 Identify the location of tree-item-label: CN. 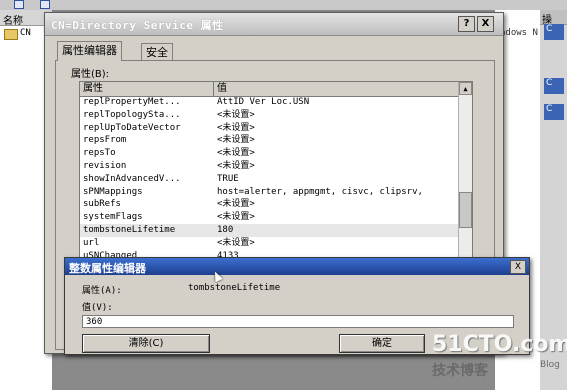
(25, 33).